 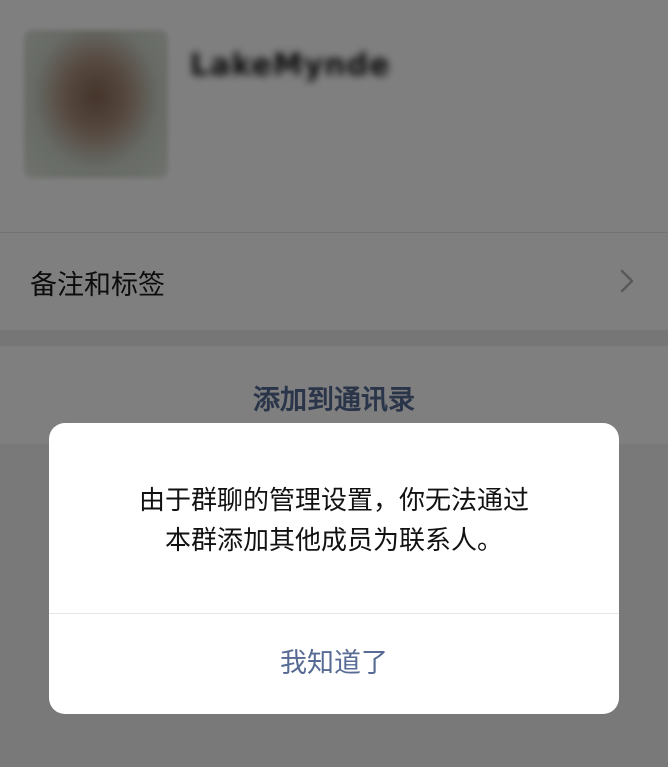 What do you see at coordinates (333, 541) in the screenshot?
I see `dialog-message-line-2: 本群添加其他成员为联系人。` at bounding box center [333, 541].